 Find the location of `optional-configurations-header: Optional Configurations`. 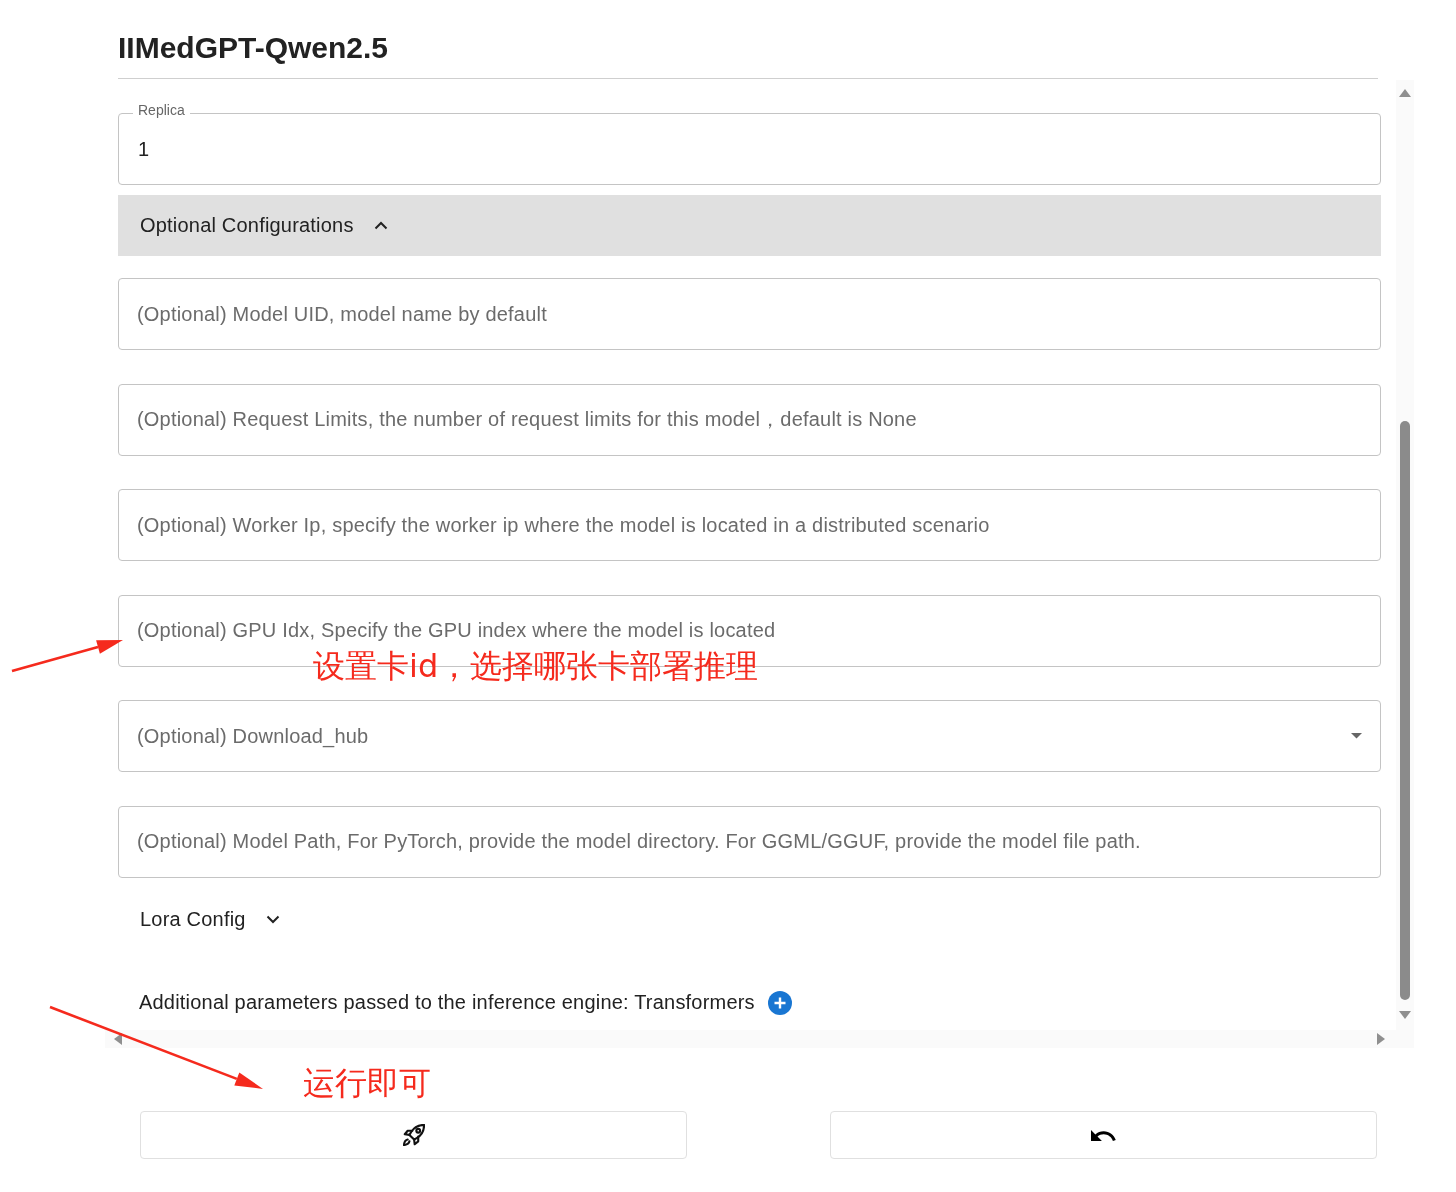

optional-configurations-header: Optional Configurations is located at coordinates (749, 225).